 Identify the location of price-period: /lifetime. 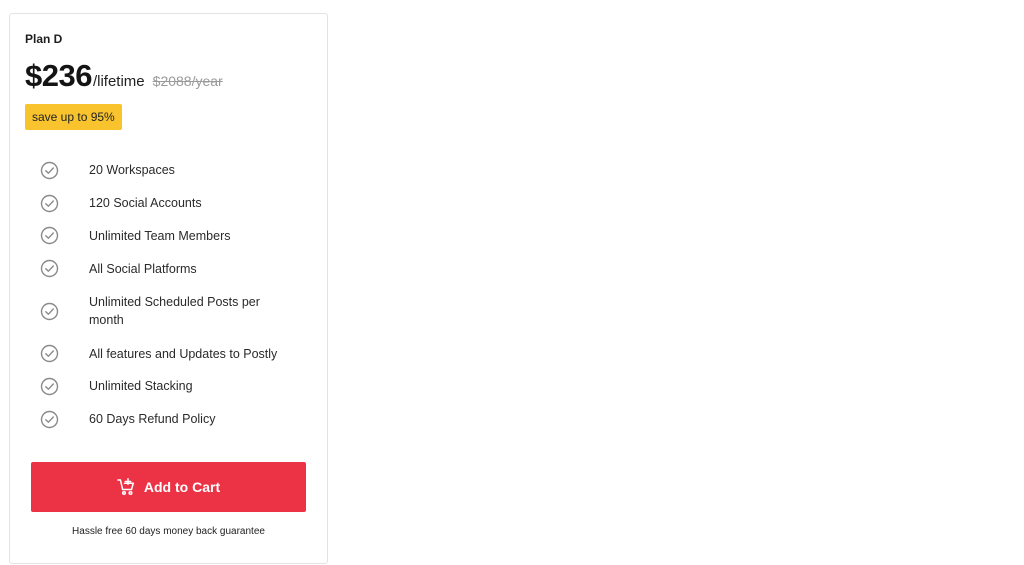
(118, 81).